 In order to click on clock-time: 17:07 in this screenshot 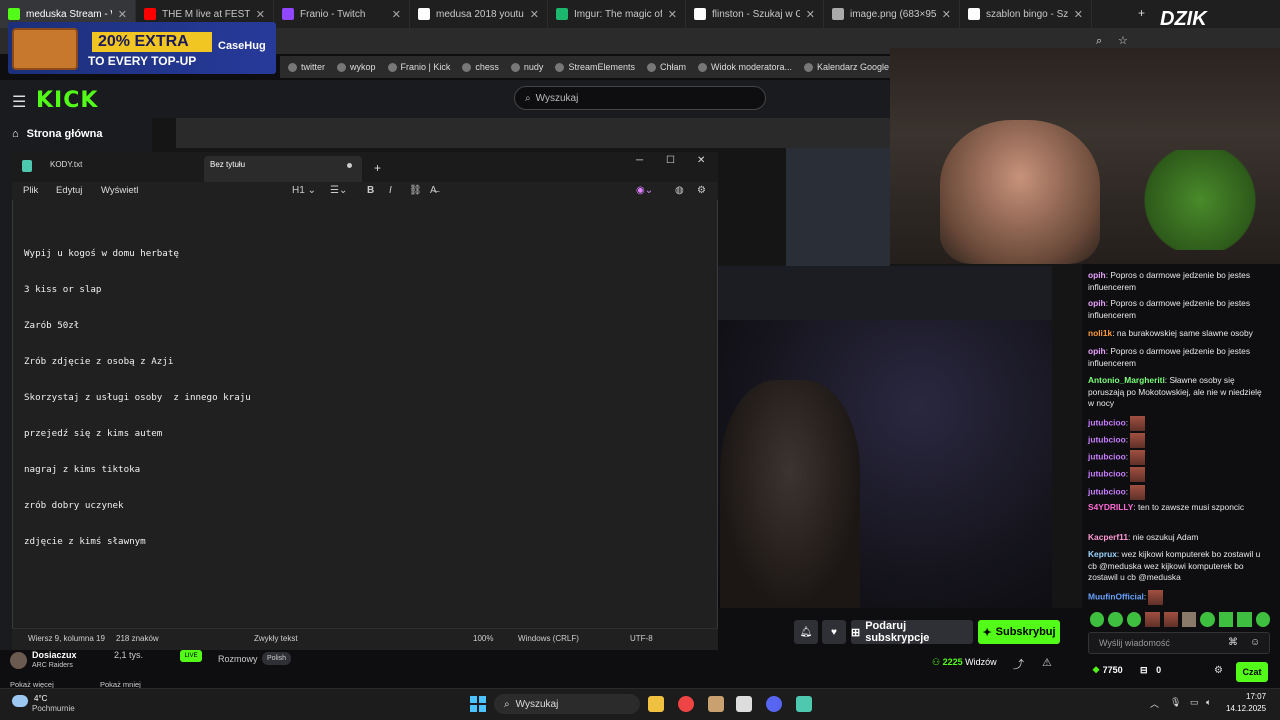, I will do `click(1256, 696)`.